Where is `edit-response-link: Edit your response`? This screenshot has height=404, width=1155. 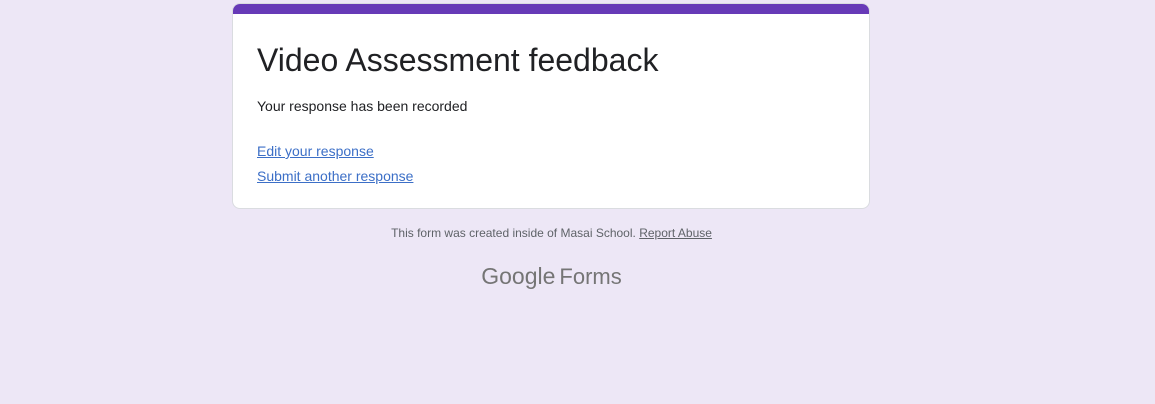 edit-response-link: Edit your response is located at coordinates (315, 151).